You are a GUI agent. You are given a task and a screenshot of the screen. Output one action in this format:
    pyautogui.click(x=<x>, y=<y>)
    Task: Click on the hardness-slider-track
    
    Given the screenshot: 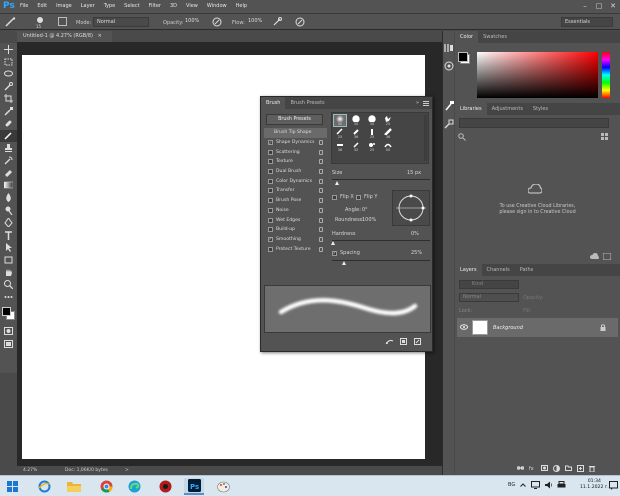 What is the action you would take?
    pyautogui.click(x=381, y=240)
    